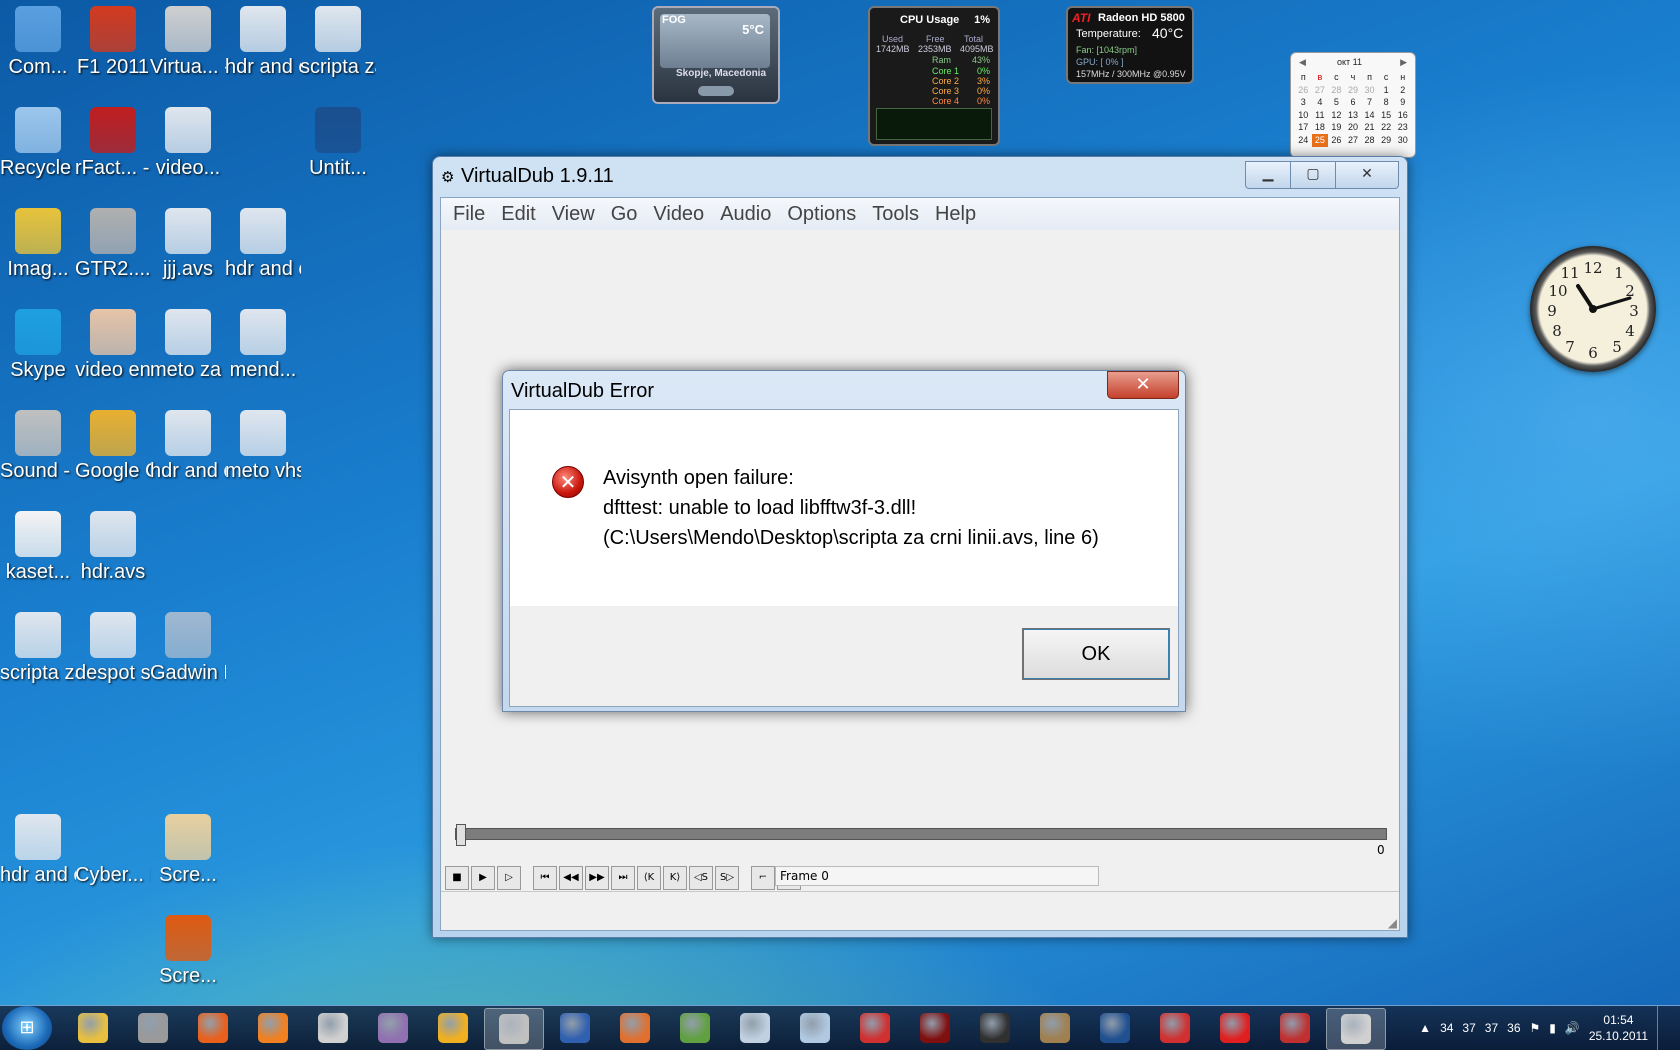 The image size is (1680, 1050). I want to click on next-keyframe-button: K⟩, so click(675, 878).